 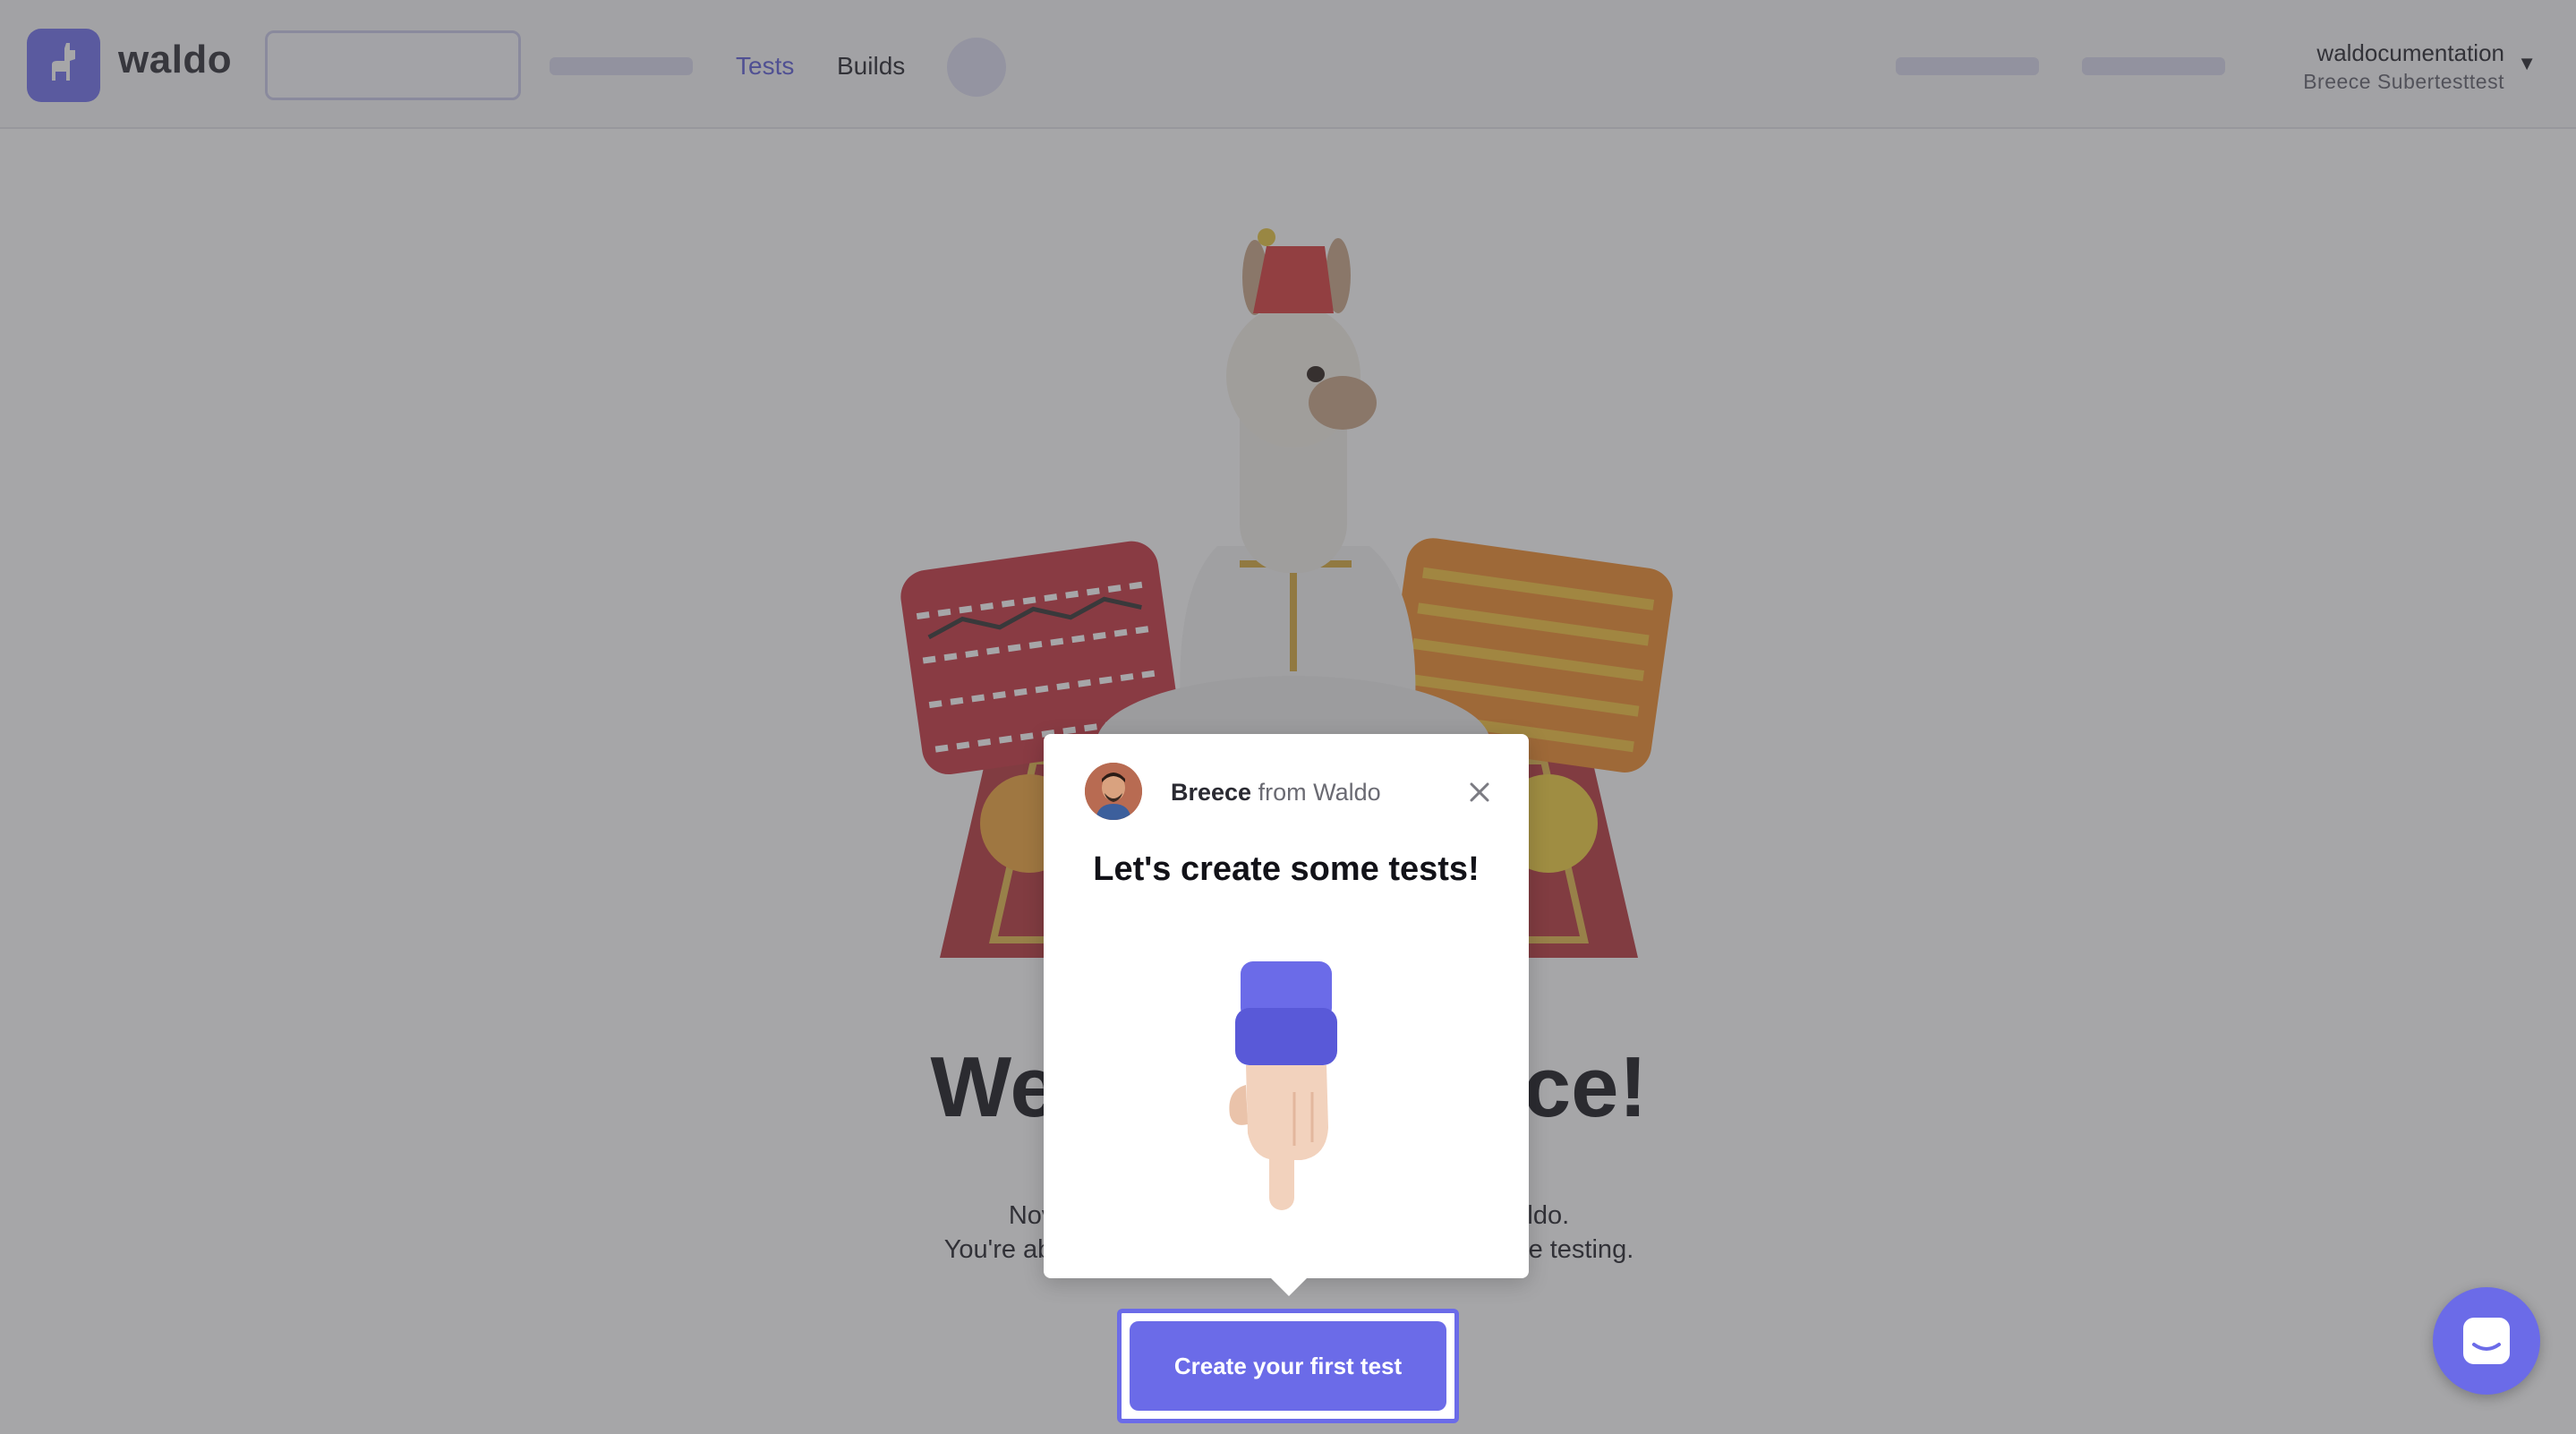 What do you see at coordinates (1479, 793) in the screenshot?
I see `close-icon` at bounding box center [1479, 793].